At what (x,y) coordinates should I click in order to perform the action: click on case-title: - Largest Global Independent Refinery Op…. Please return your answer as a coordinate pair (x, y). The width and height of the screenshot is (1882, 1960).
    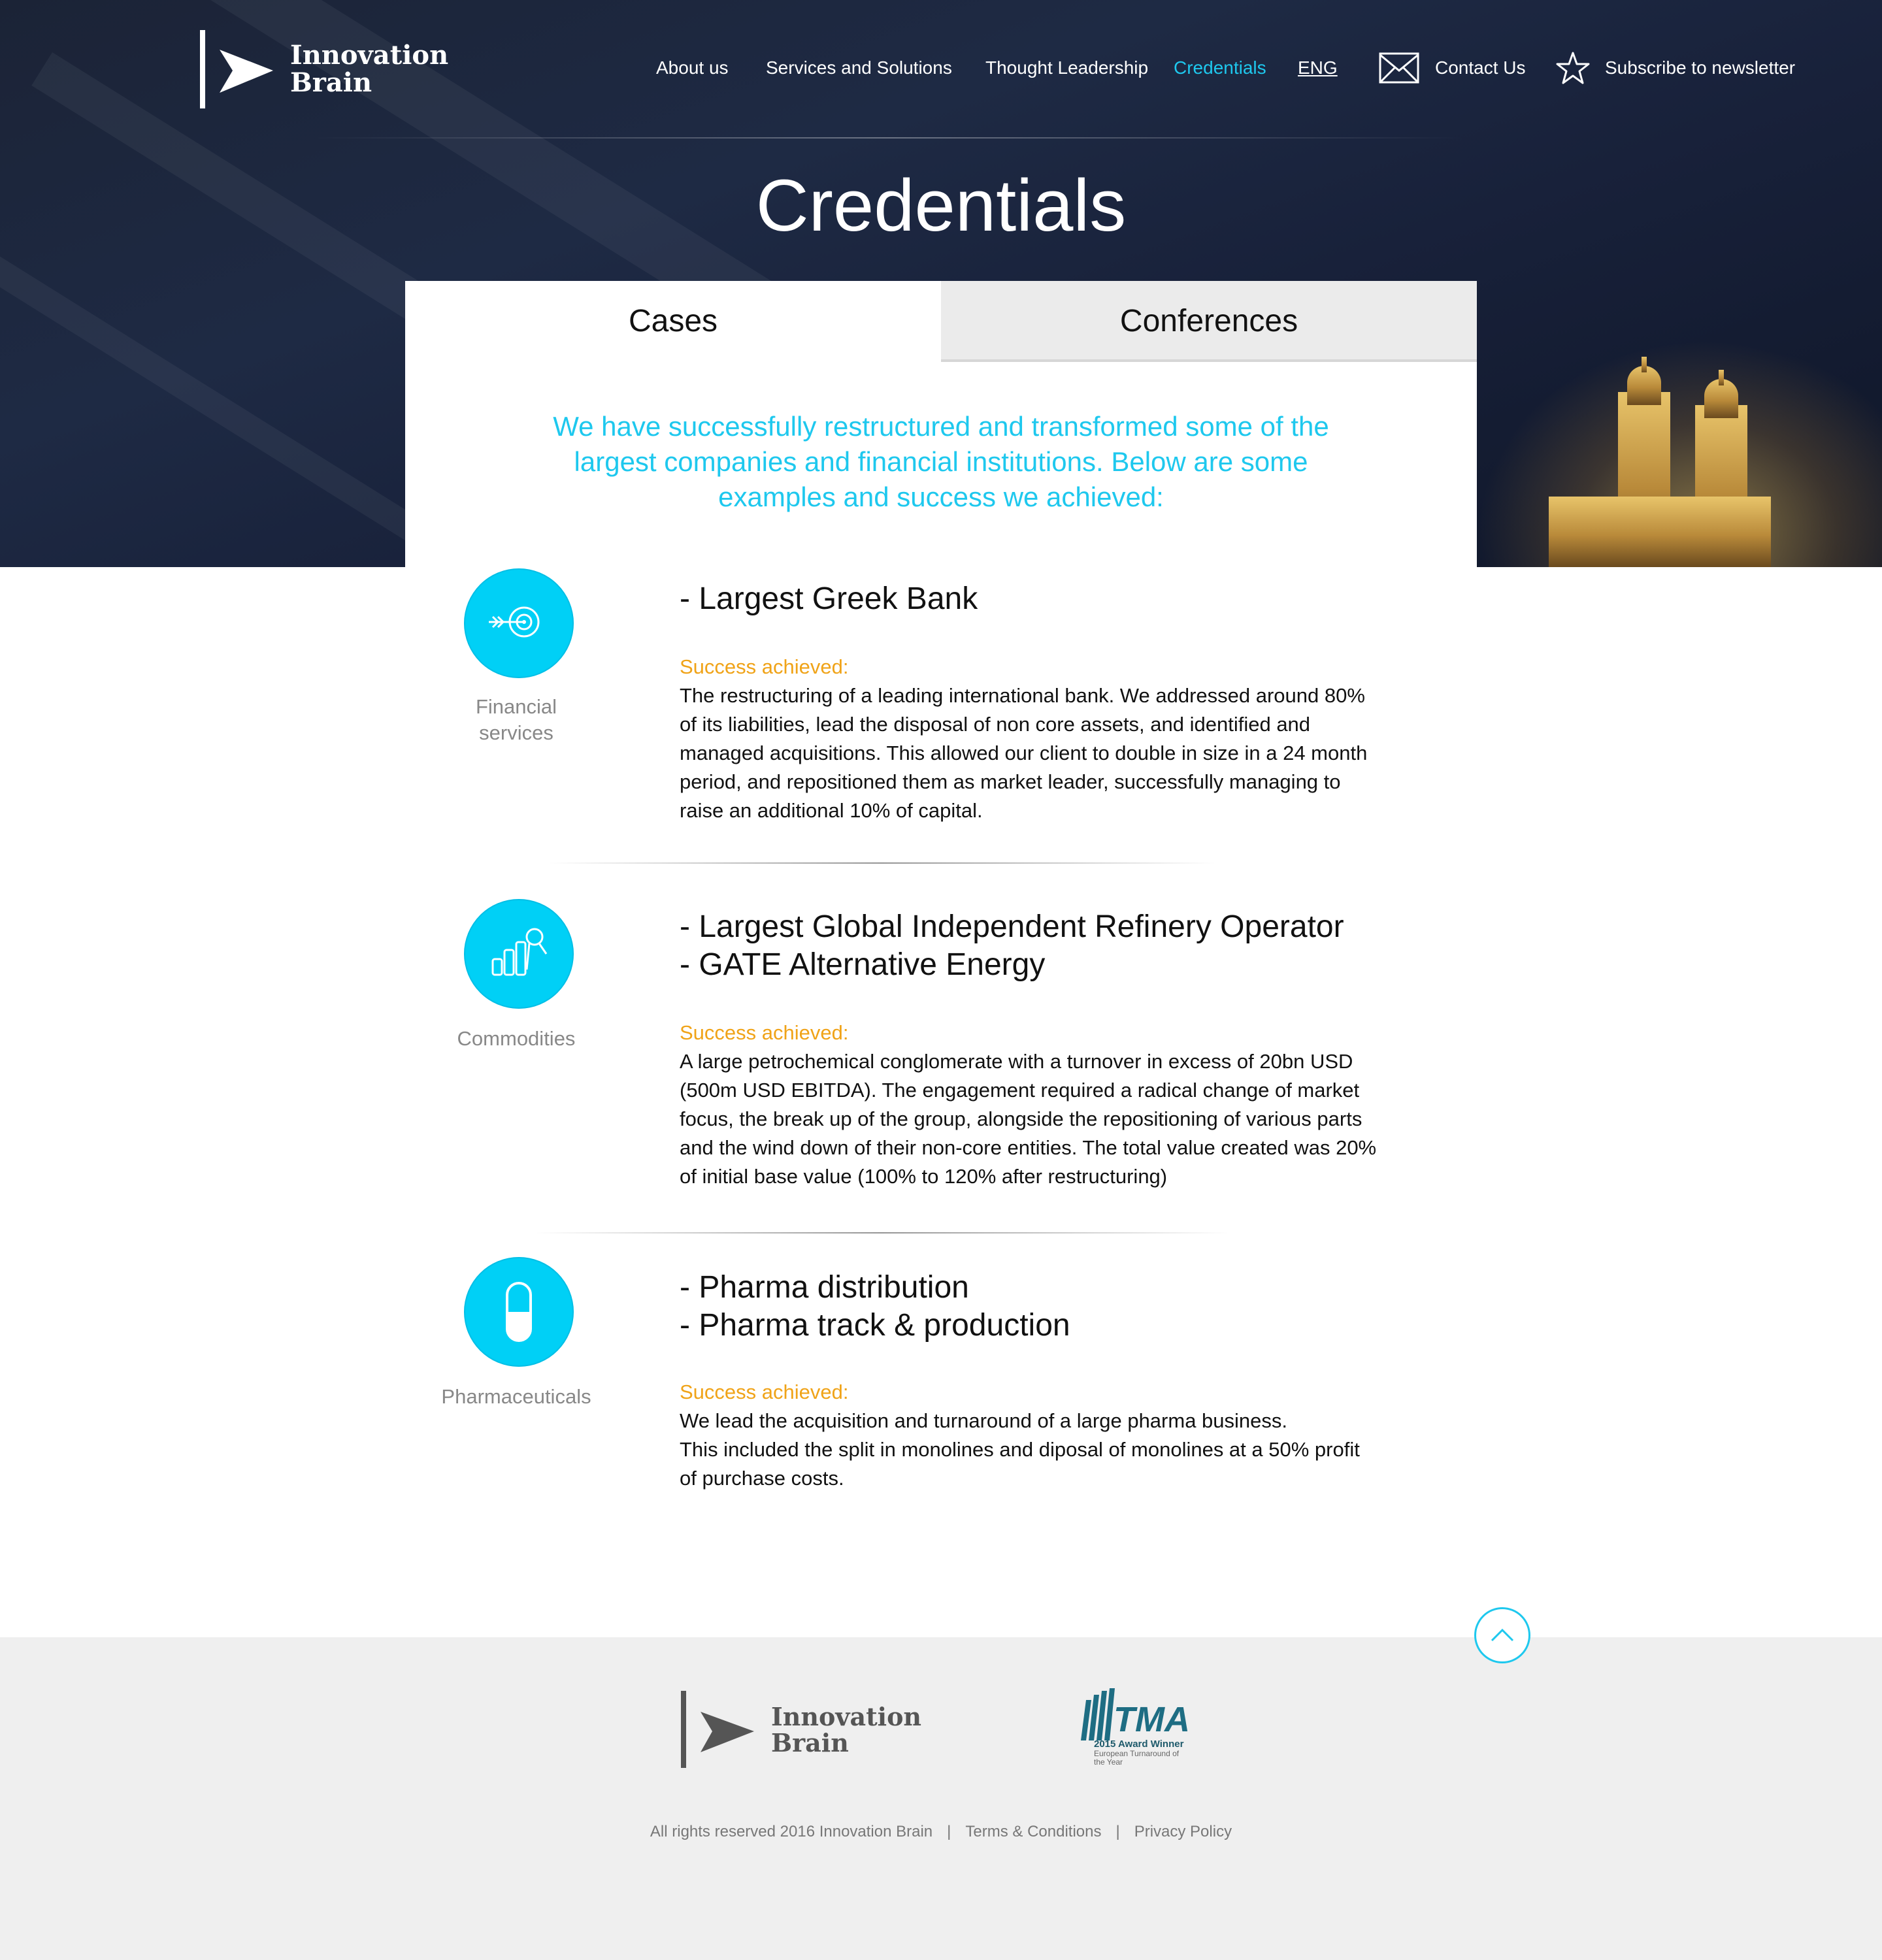
    Looking at the image, I should click on (1012, 945).